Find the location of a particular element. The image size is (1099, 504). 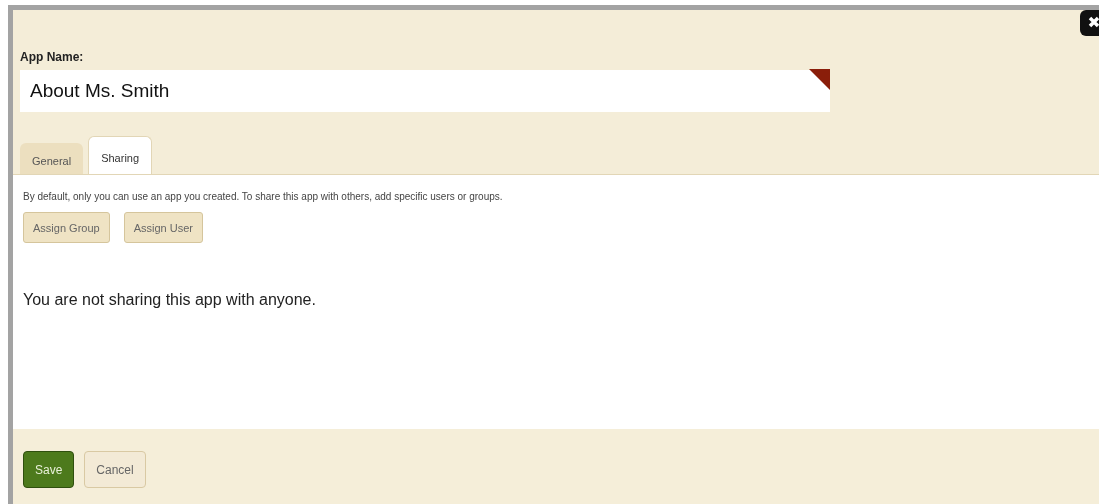

assign-button: Assign User is located at coordinates (163, 227).